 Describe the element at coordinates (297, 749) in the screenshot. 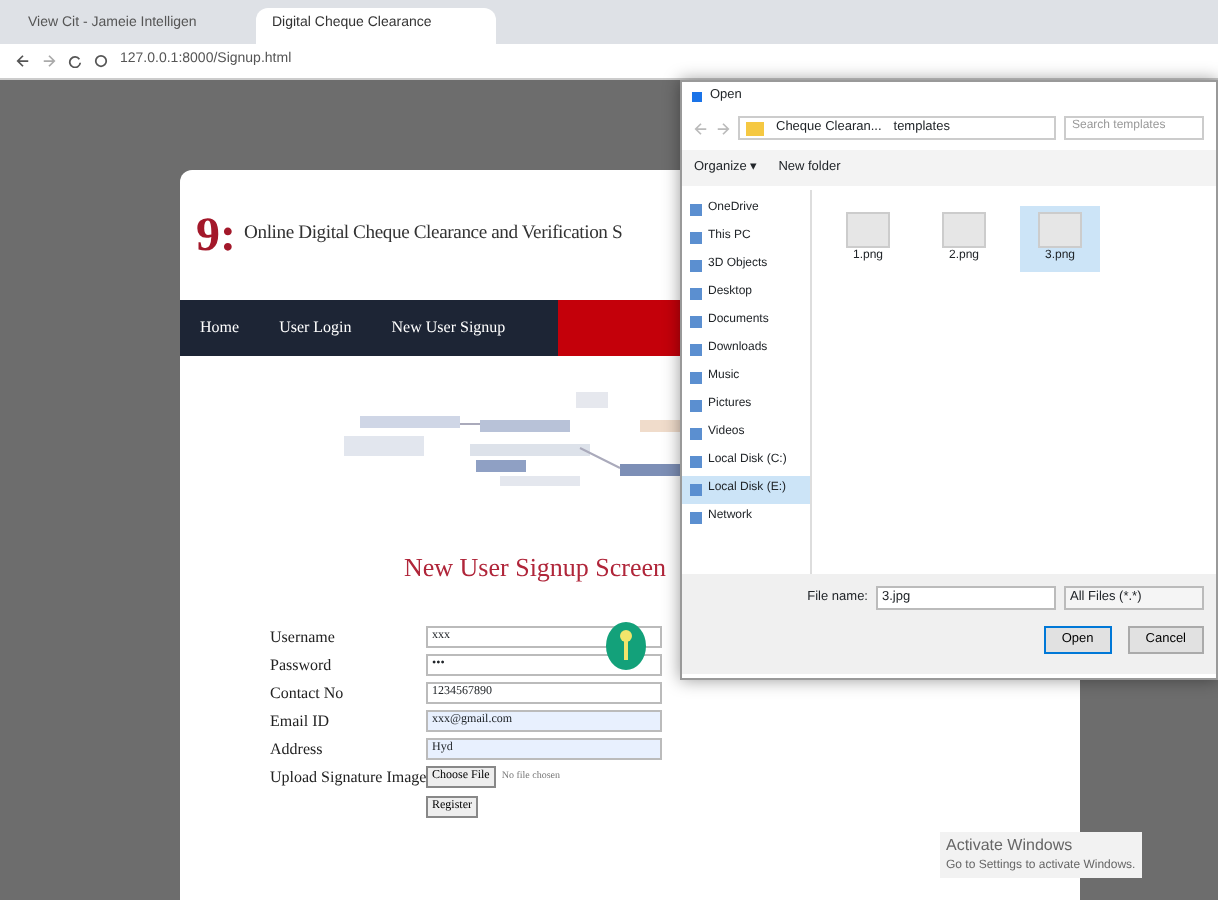

I see `field-label: Address` at that location.